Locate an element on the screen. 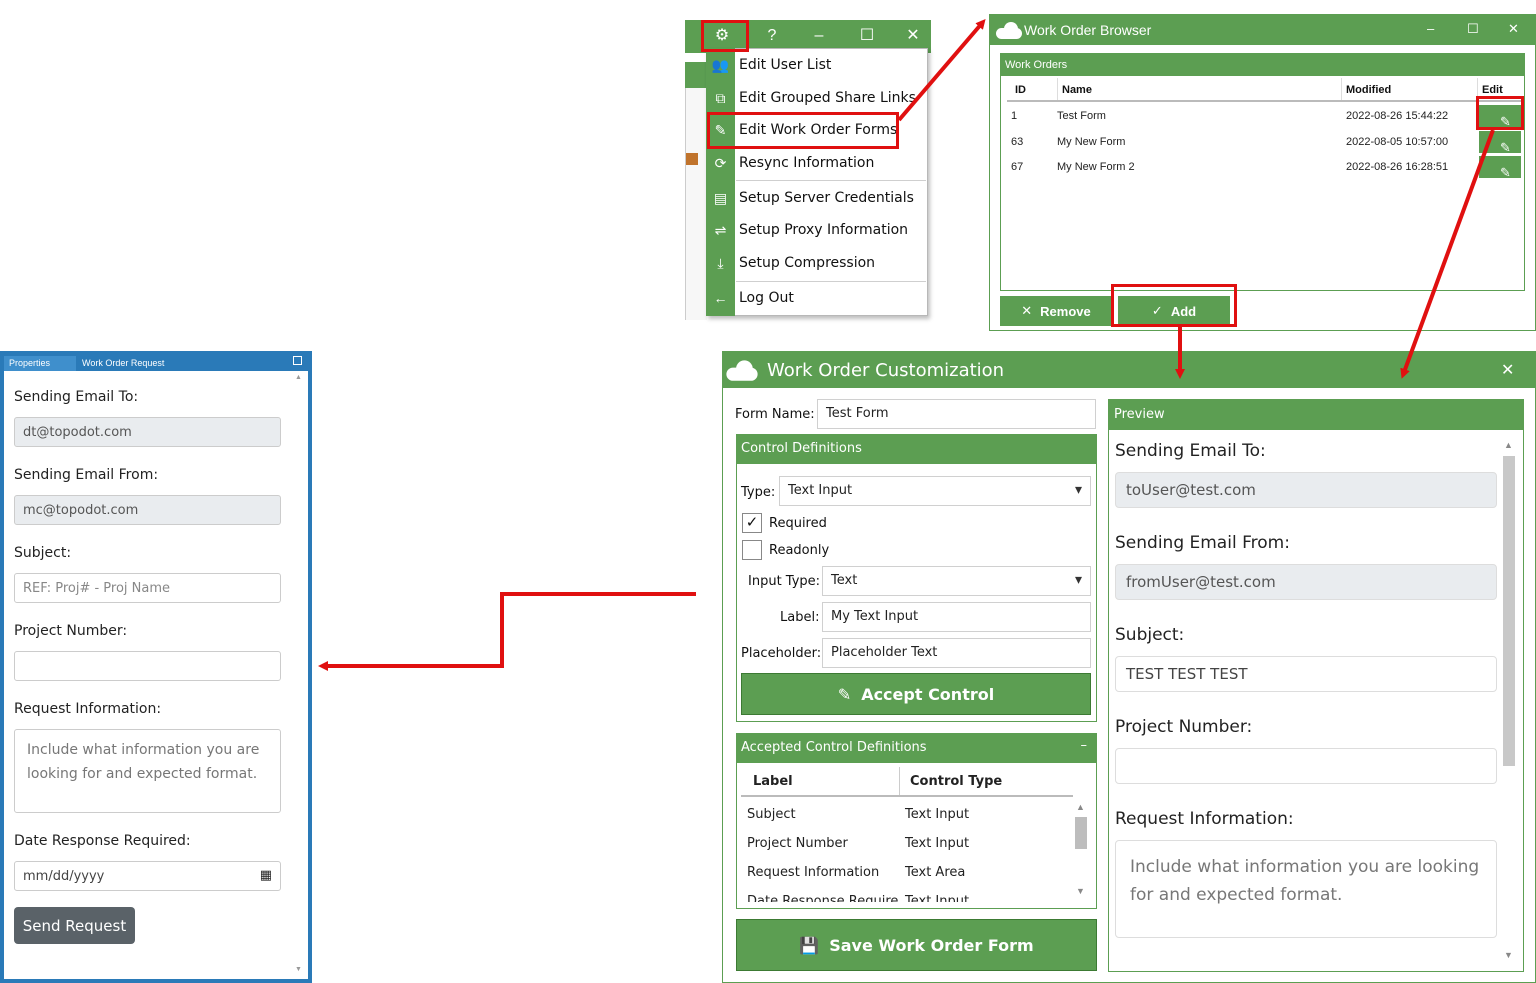 This screenshot has width=1536, height=983. arrow-to-web-form is located at coordinates (507, 631).